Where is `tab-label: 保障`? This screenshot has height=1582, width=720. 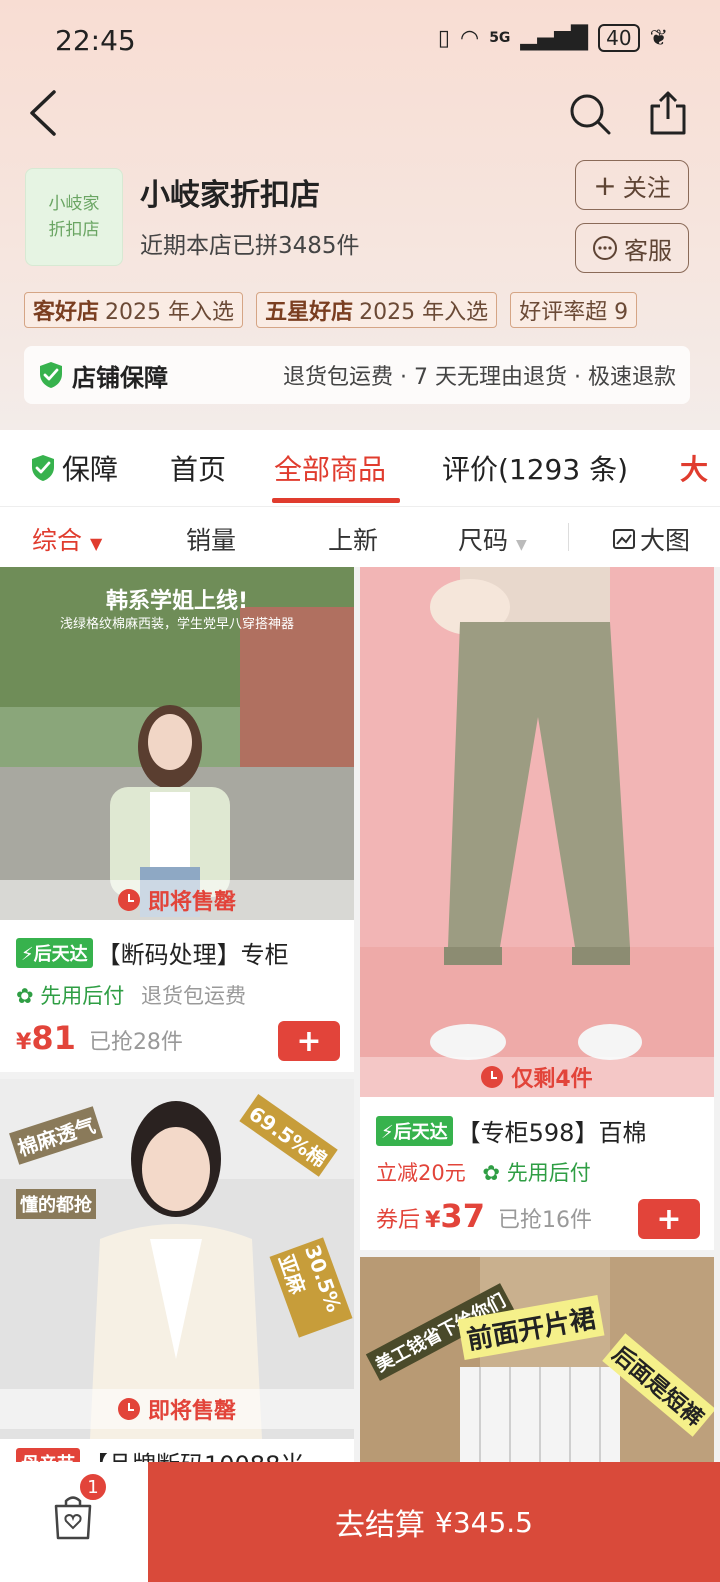 tab-label: 保障 is located at coordinates (90, 469).